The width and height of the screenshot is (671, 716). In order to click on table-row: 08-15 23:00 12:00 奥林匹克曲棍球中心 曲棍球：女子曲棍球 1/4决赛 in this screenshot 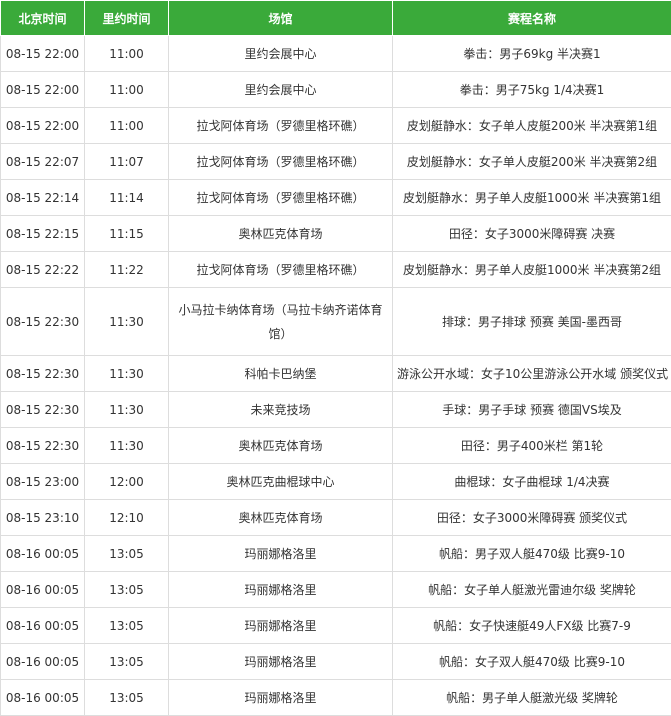, I will do `click(335, 481)`.